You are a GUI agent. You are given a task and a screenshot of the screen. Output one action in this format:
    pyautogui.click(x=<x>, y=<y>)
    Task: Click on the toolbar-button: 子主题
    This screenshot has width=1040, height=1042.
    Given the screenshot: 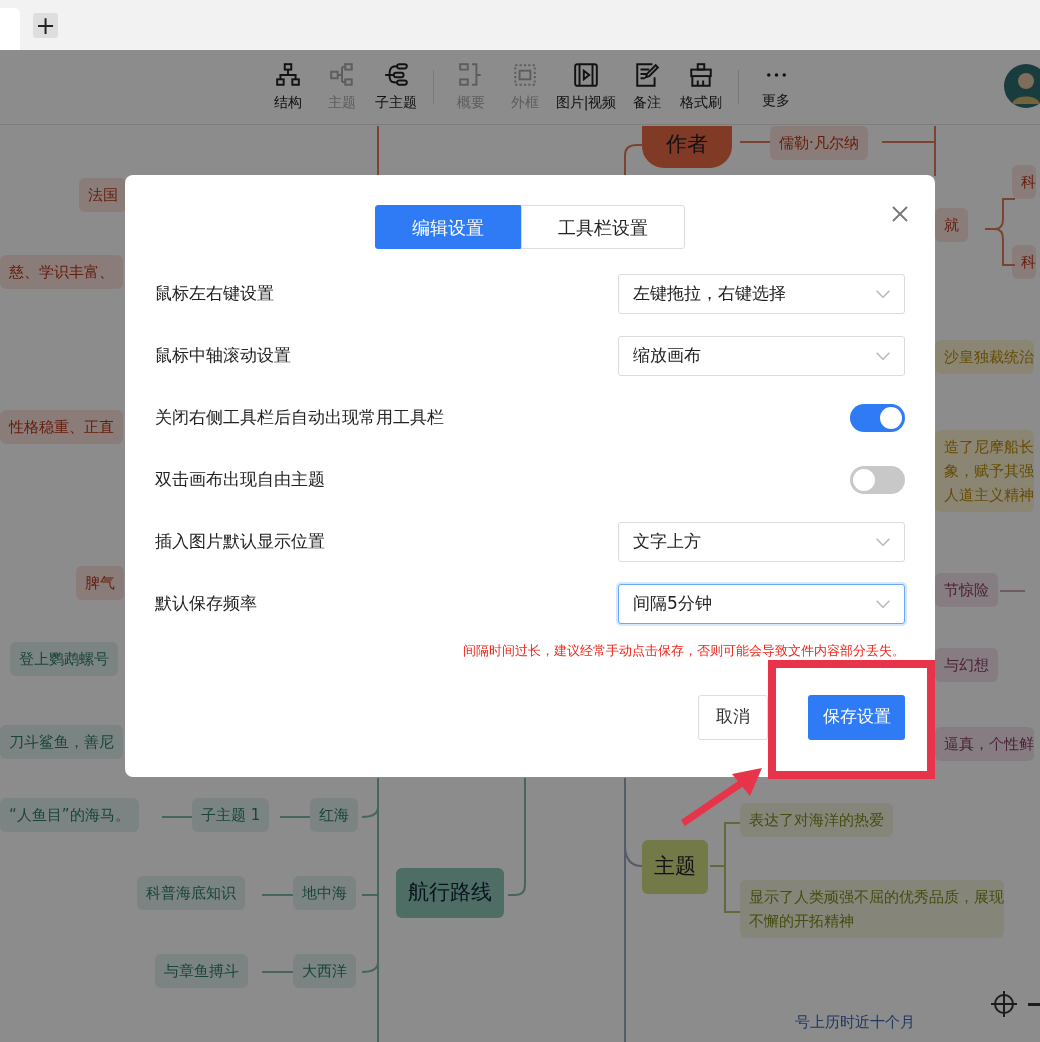 What is the action you would take?
    pyautogui.click(x=395, y=87)
    